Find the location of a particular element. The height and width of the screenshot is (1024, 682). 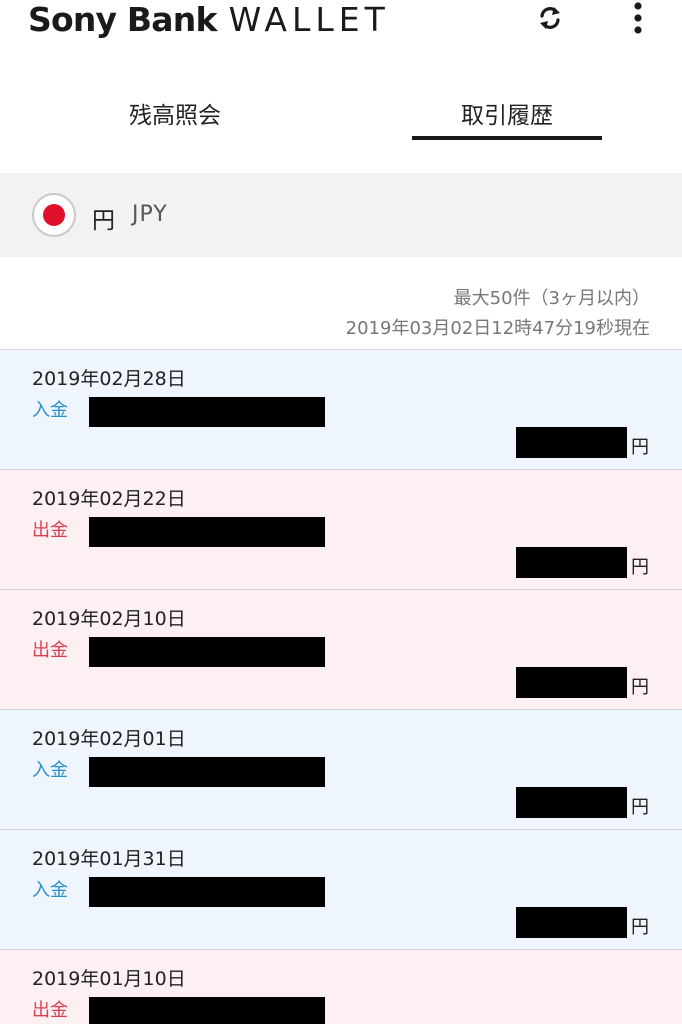

currency-name: 円 is located at coordinates (103, 221).